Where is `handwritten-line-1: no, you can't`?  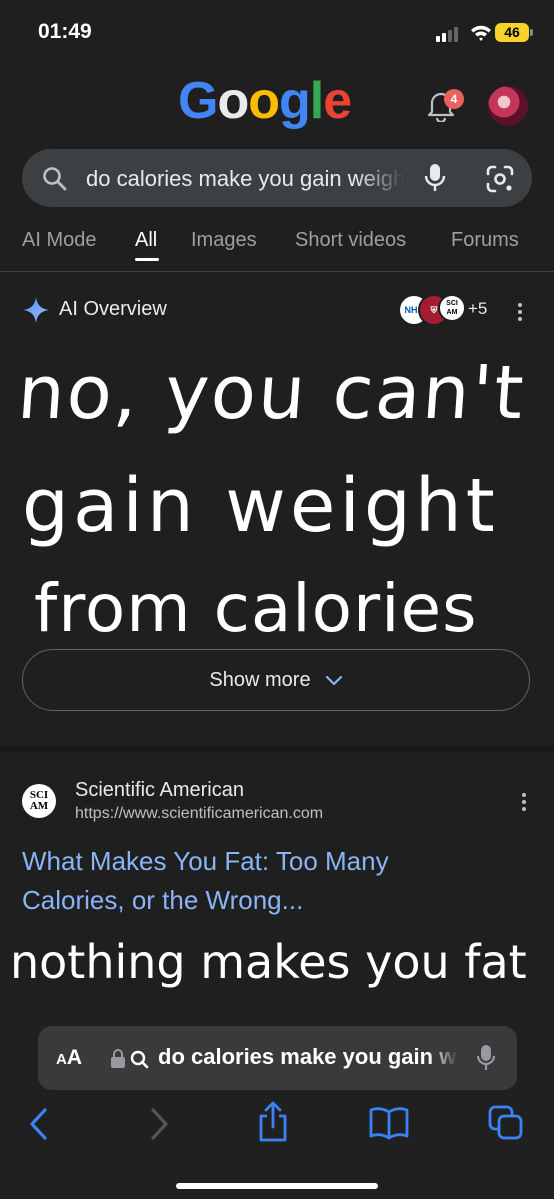
handwritten-line-1: no, you can't is located at coordinates (271, 393).